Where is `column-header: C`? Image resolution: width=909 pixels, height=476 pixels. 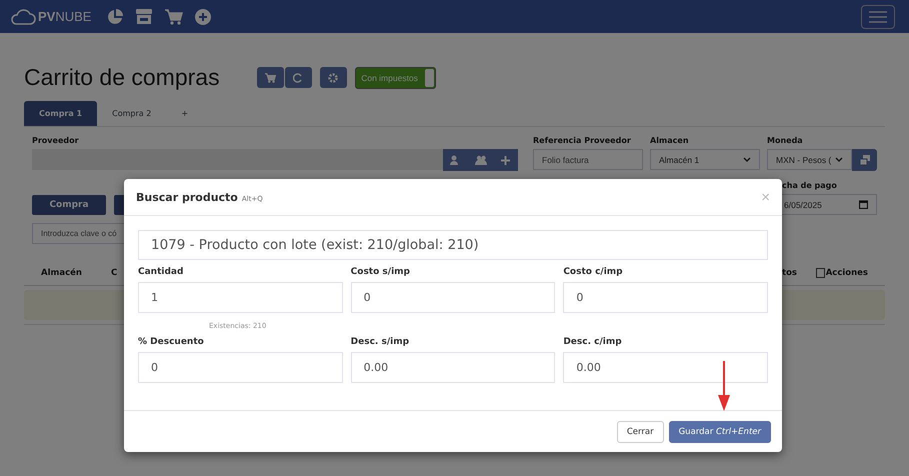 column-header: C is located at coordinates (114, 273).